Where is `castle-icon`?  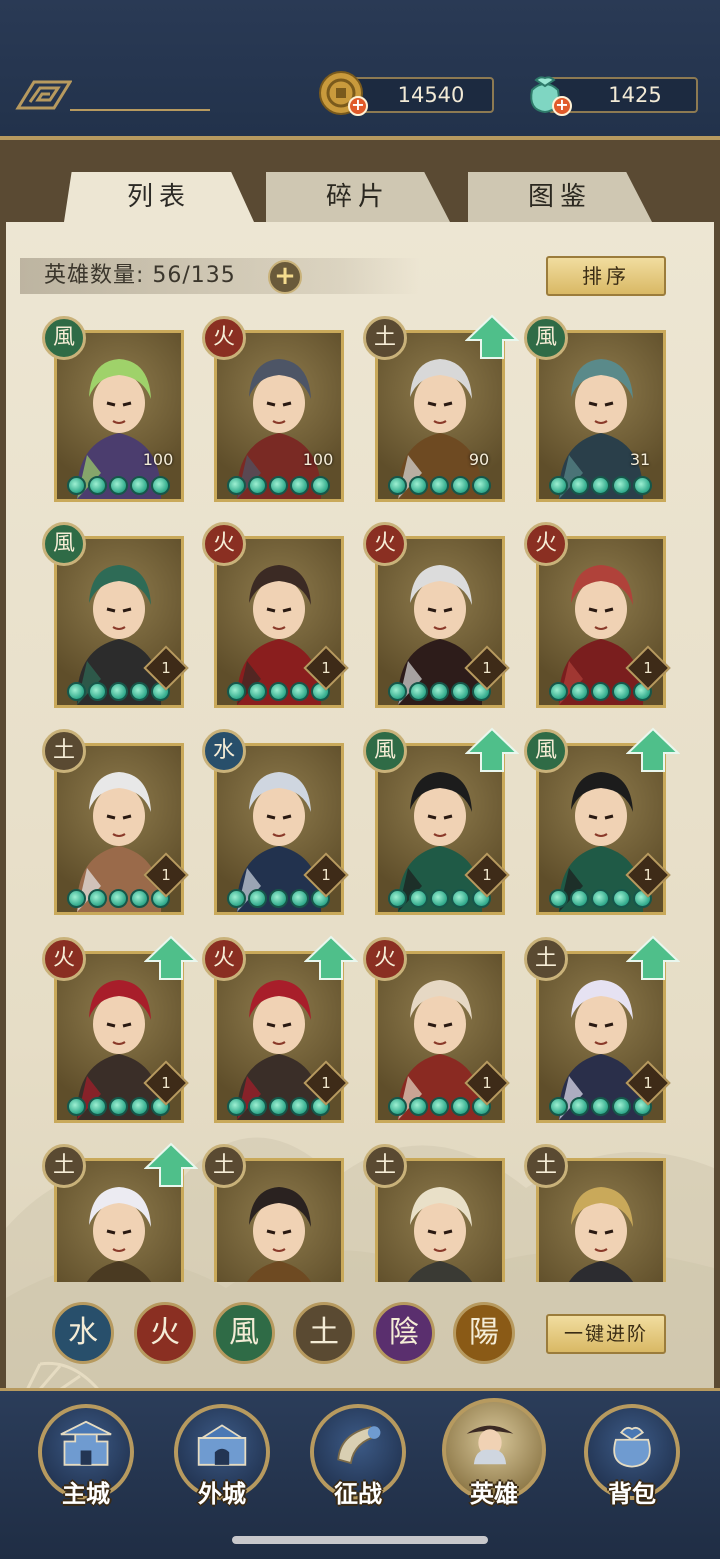 castle-icon is located at coordinates (86, 1443).